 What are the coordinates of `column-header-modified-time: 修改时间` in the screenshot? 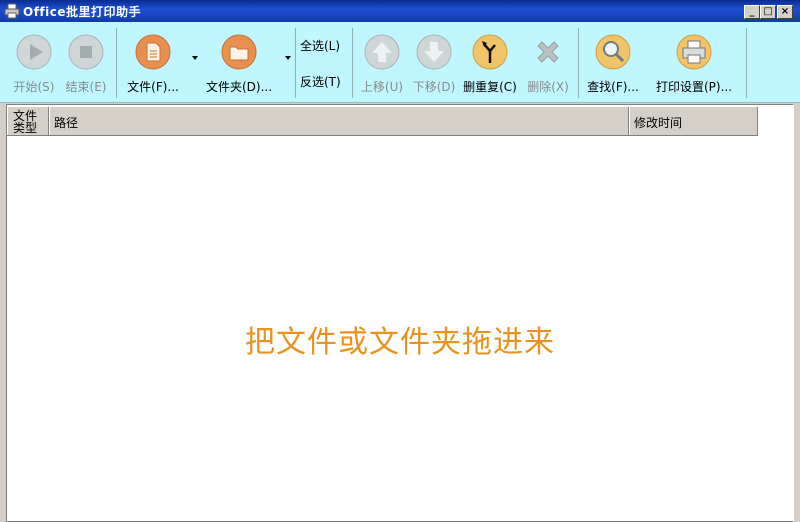 It's located at (693, 121).